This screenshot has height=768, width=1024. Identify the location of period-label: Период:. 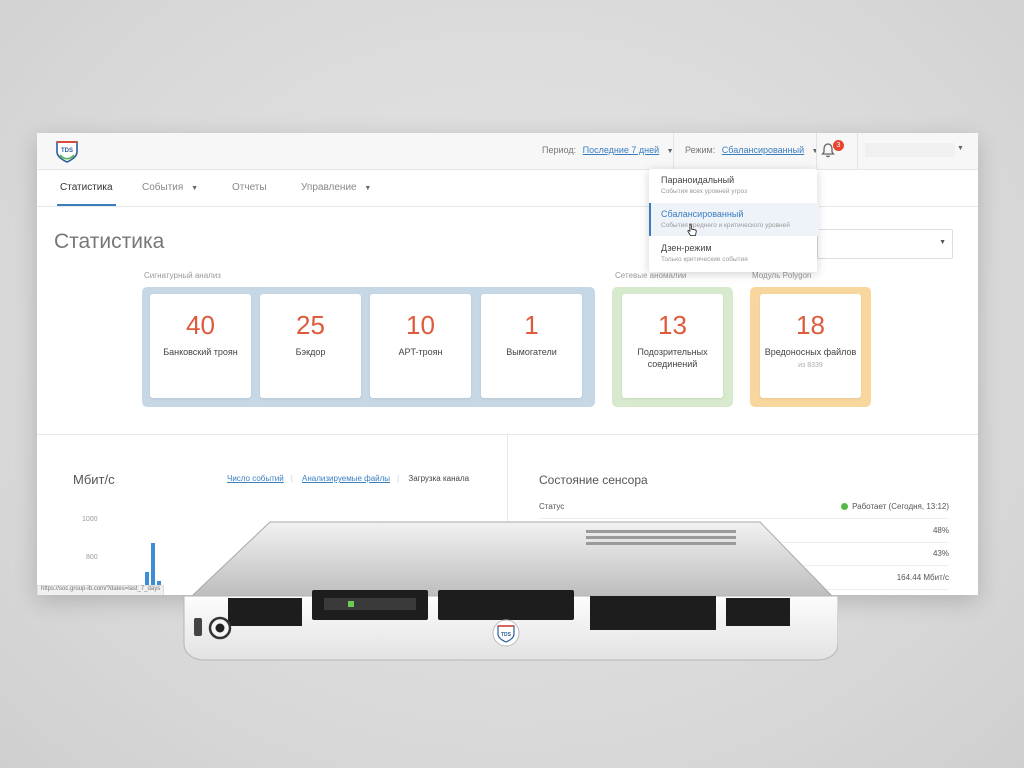
(559, 150).